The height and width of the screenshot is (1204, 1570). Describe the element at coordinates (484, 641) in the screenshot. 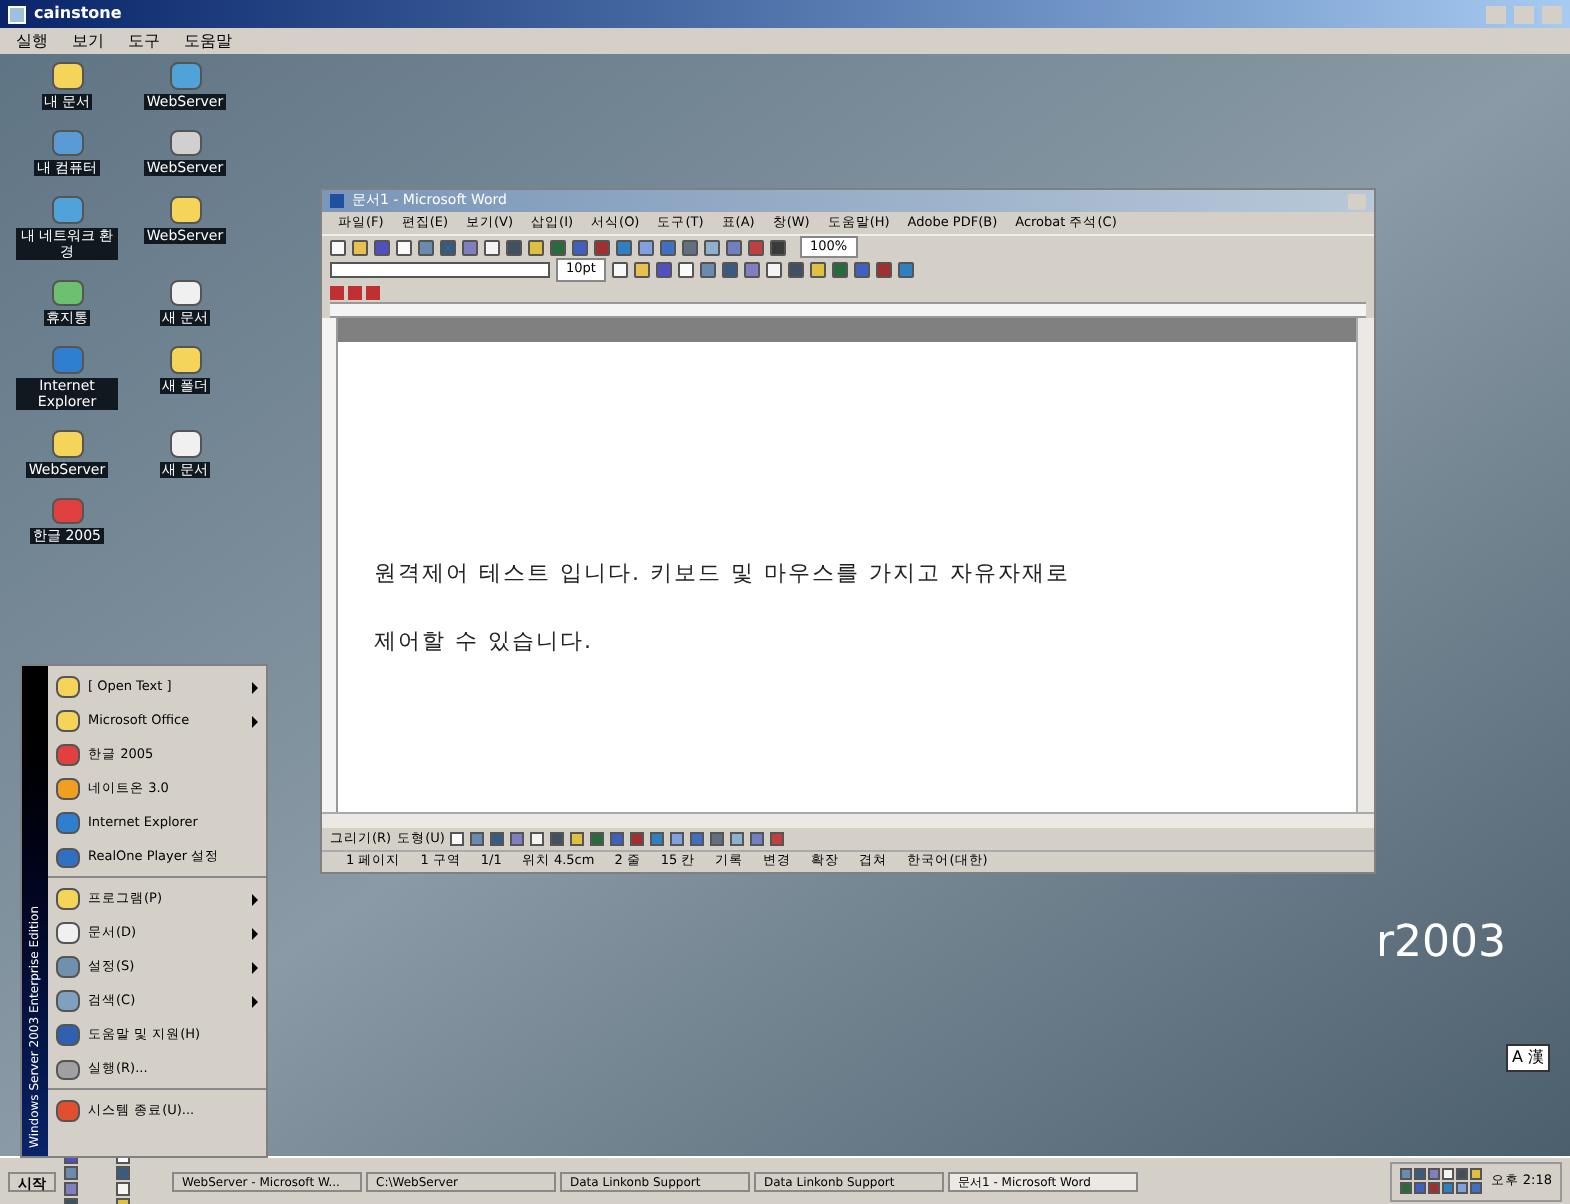

I see `document-text-line: 제어할 수 있습니다.` at that location.